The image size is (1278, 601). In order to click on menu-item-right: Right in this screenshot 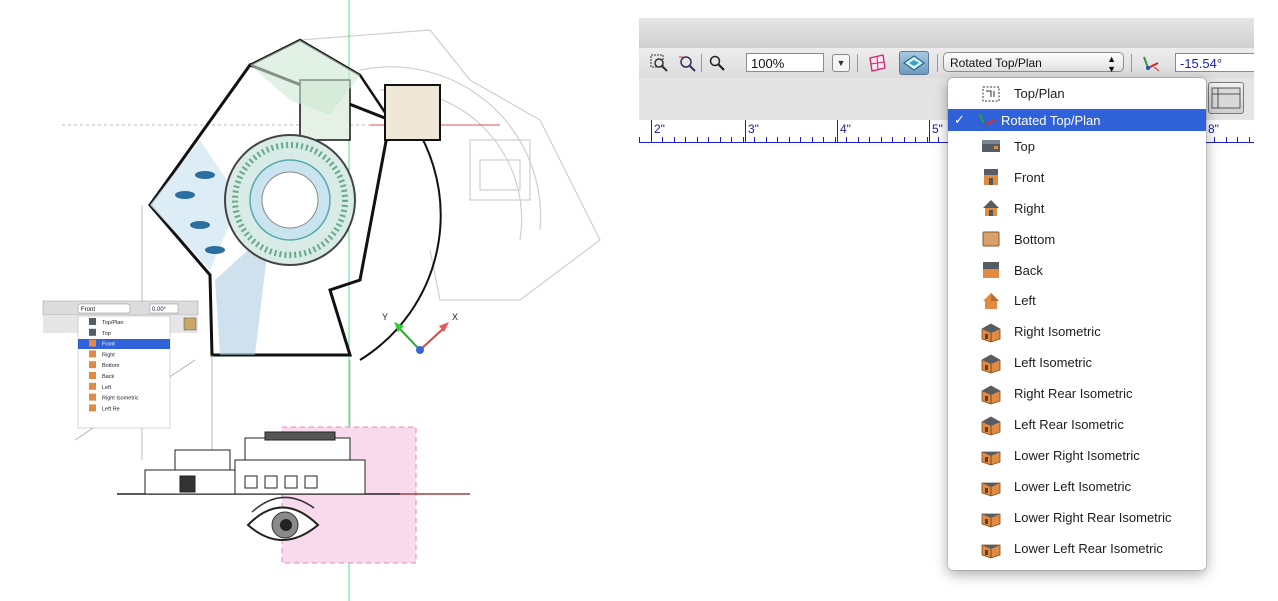, I will do `click(1077, 208)`.